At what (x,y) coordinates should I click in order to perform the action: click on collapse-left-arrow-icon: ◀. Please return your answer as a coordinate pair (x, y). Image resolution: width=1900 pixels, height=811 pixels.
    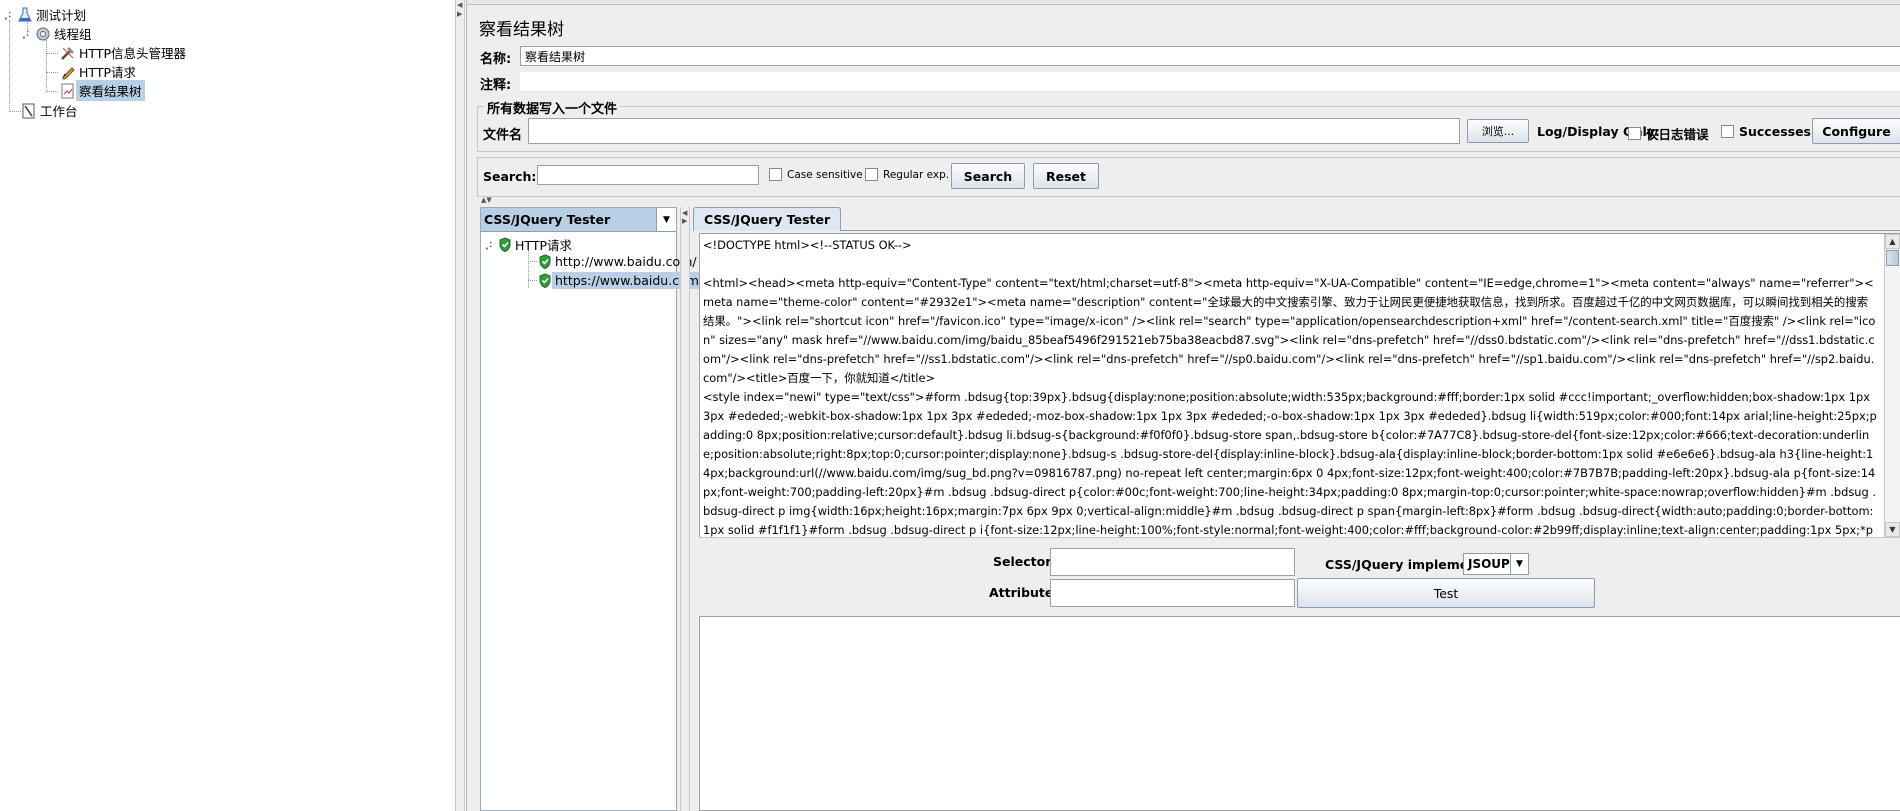
    Looking at the image, I should click on (459, 5).